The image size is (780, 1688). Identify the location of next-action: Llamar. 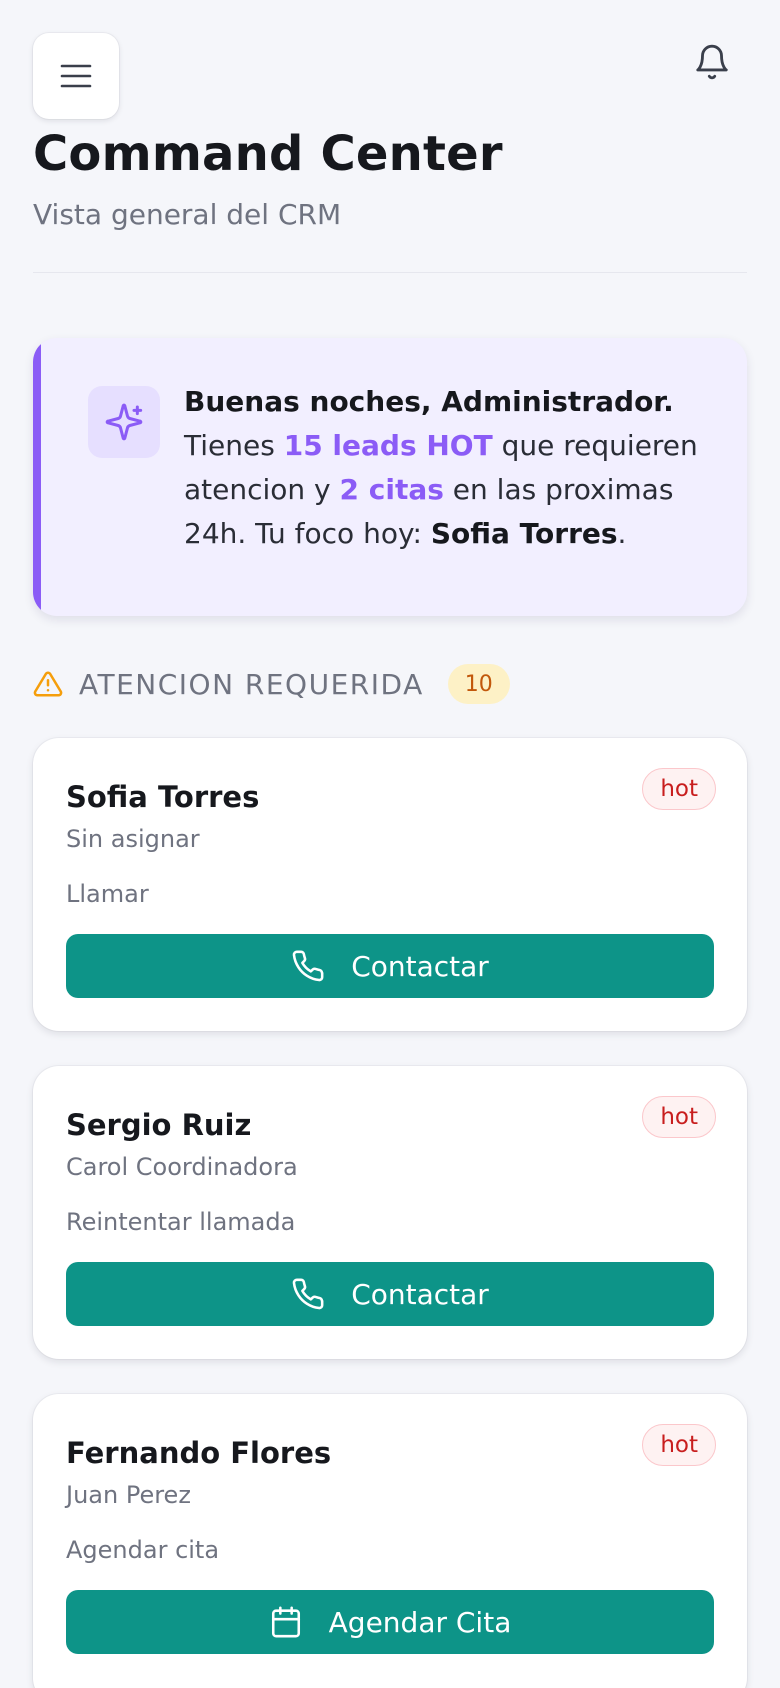
(107, 894).